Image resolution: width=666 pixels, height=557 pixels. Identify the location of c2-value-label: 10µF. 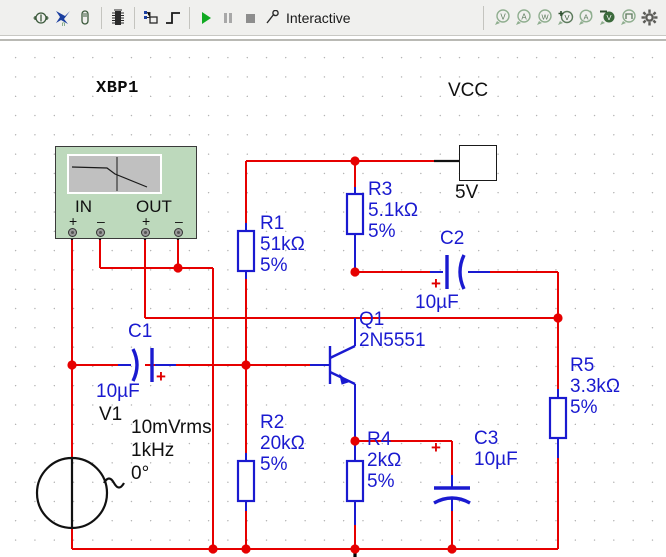
(437, 302).